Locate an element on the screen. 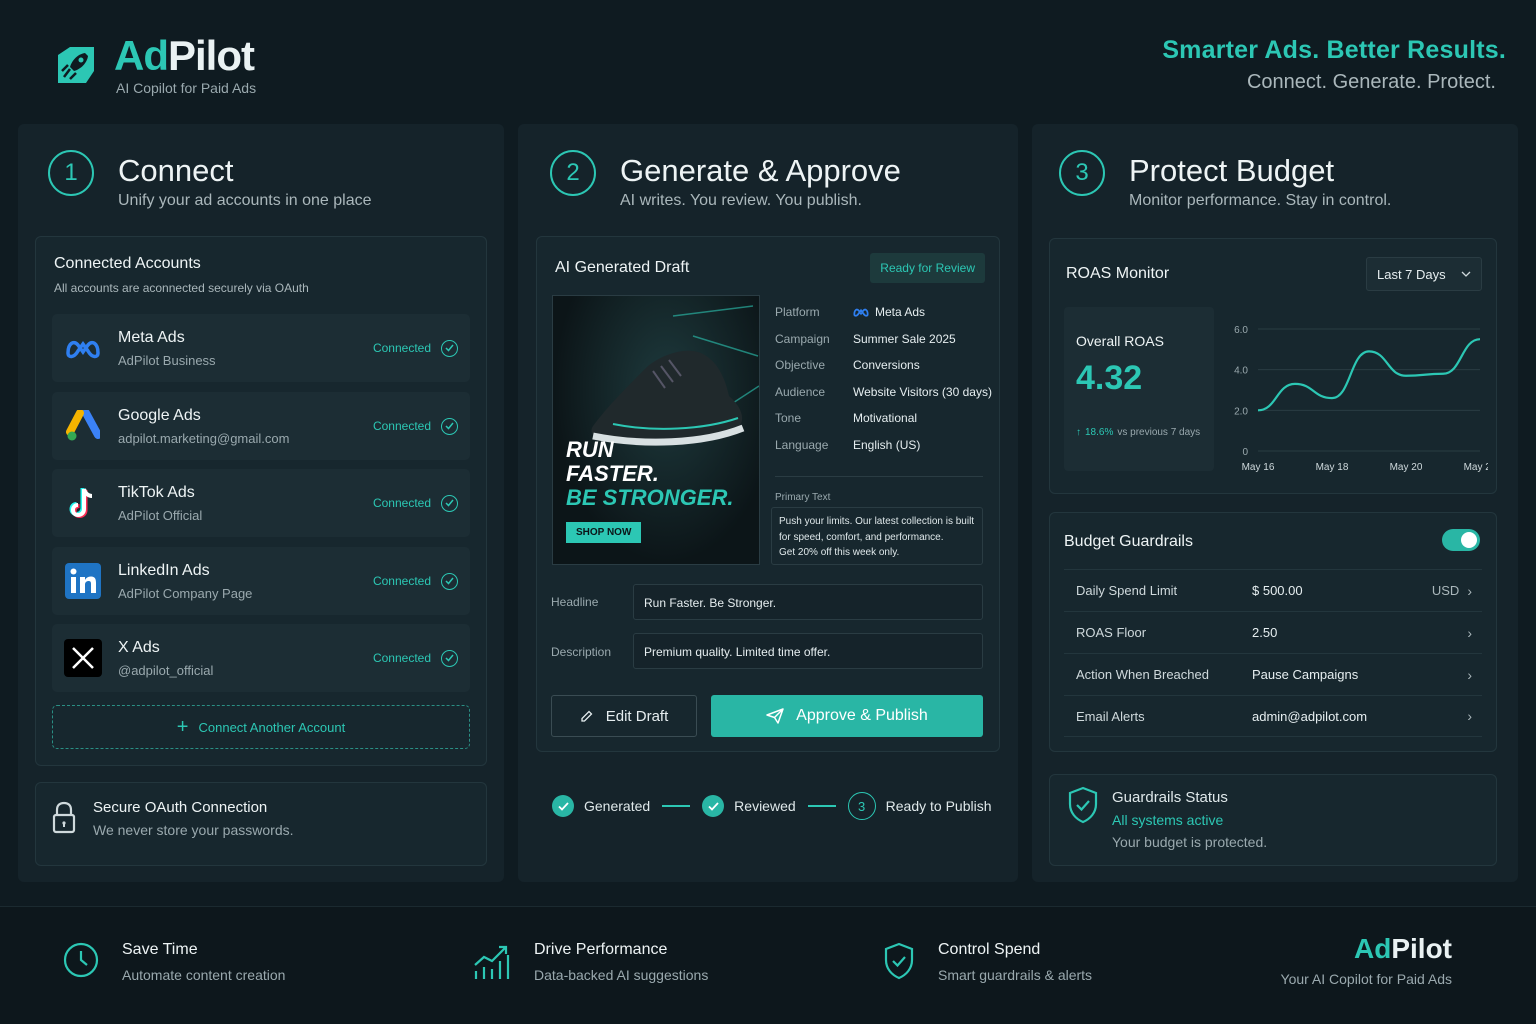 The image size is (1536, 1024). y-tick-label: 2.0 is located at coordinates (1241, 411).